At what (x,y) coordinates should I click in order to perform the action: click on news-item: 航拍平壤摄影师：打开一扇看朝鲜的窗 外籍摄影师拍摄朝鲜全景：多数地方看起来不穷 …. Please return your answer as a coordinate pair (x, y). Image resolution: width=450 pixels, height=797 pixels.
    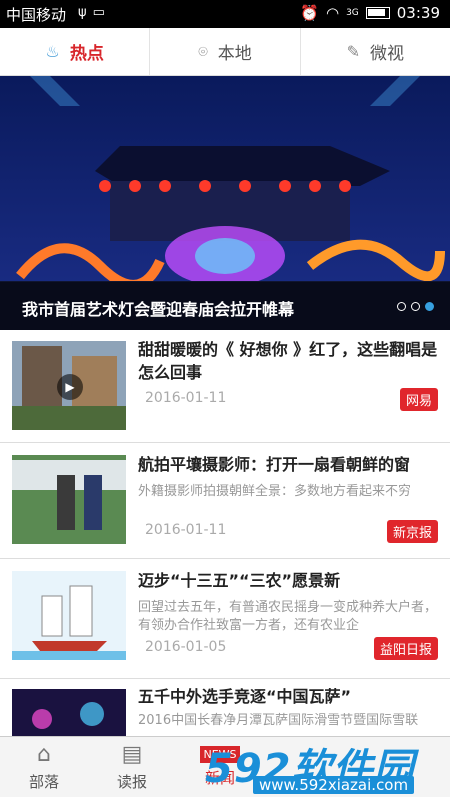
    Looking at the image, I should click on (225, 501).